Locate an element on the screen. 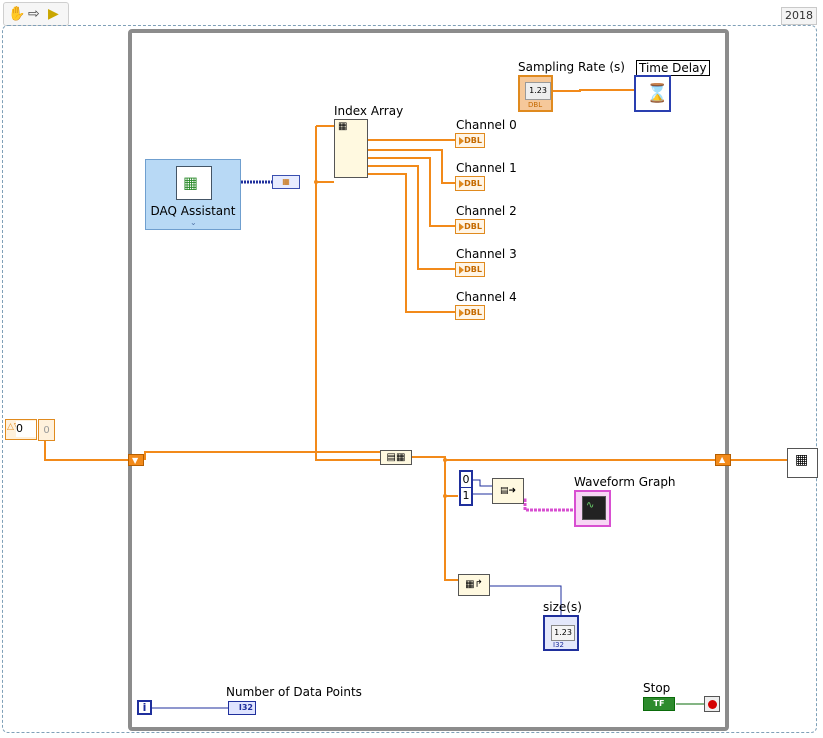 The height and width of the screenshot is (738, 823). size-indicator: 1.23 I32 is located at coordinates (561, 633).